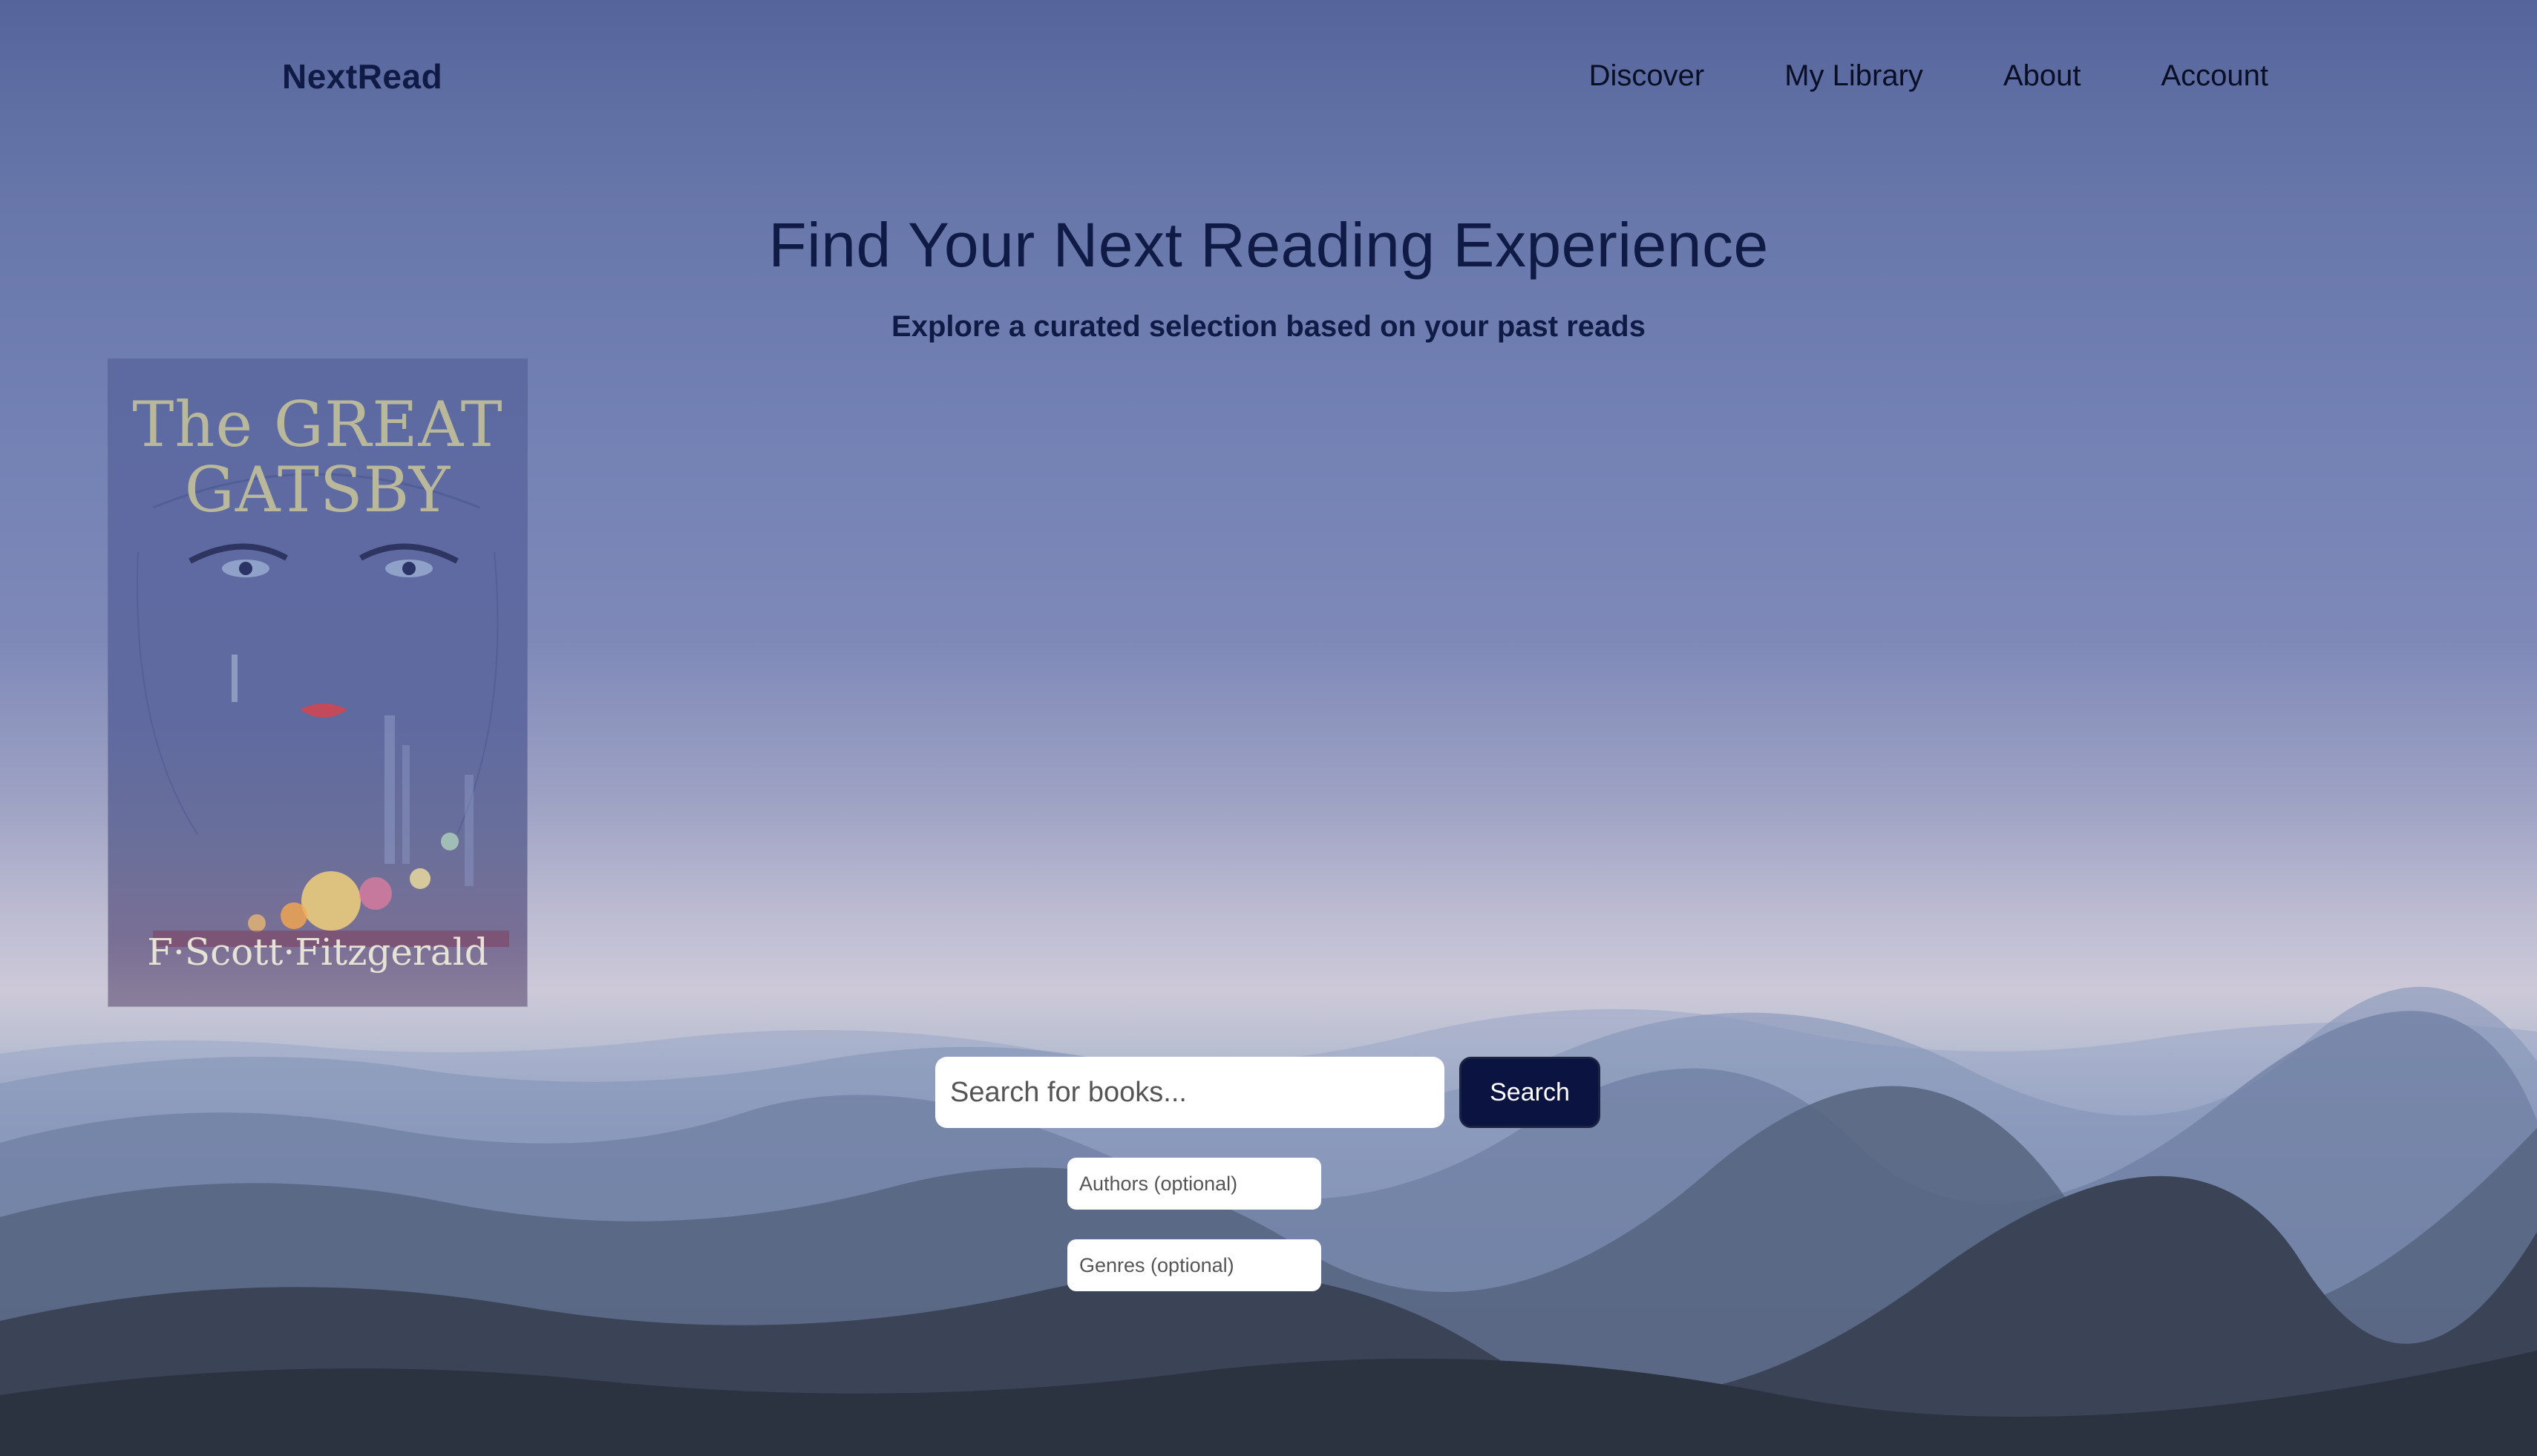 The width and height of the screenshot is (2537, 1456). Describe the element at coordinates (1529, 1093) in the screenshot. I see `search-button: Search` at that location.